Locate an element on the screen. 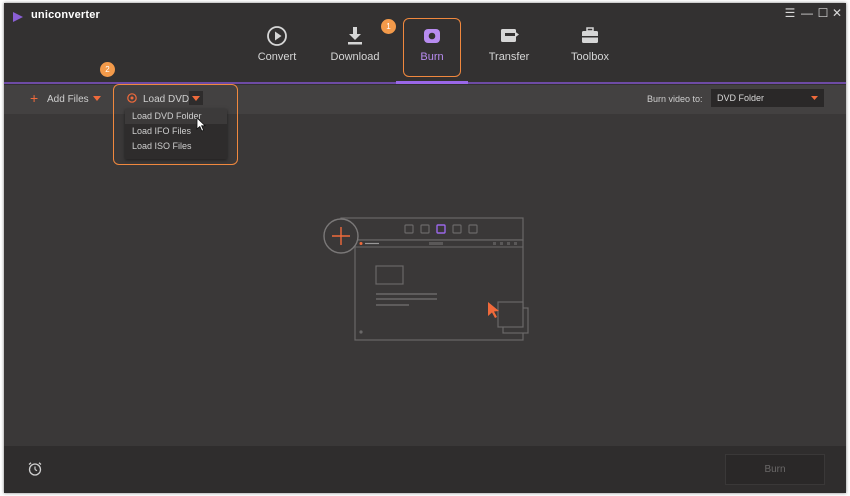 This screenshot has height=496, width=850. burn-video-to-label: Burn video to: is located at coordinates (675, 99).